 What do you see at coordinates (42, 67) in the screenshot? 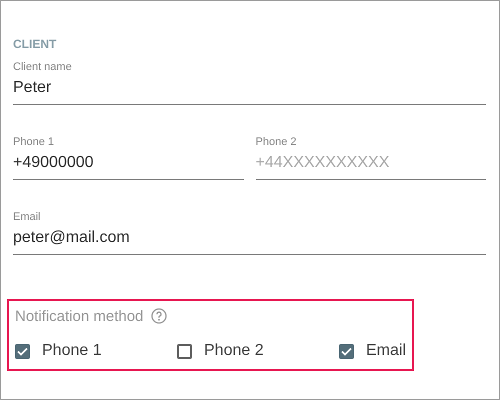
I see `field-label: Client name` at bounding box center [42, 67].